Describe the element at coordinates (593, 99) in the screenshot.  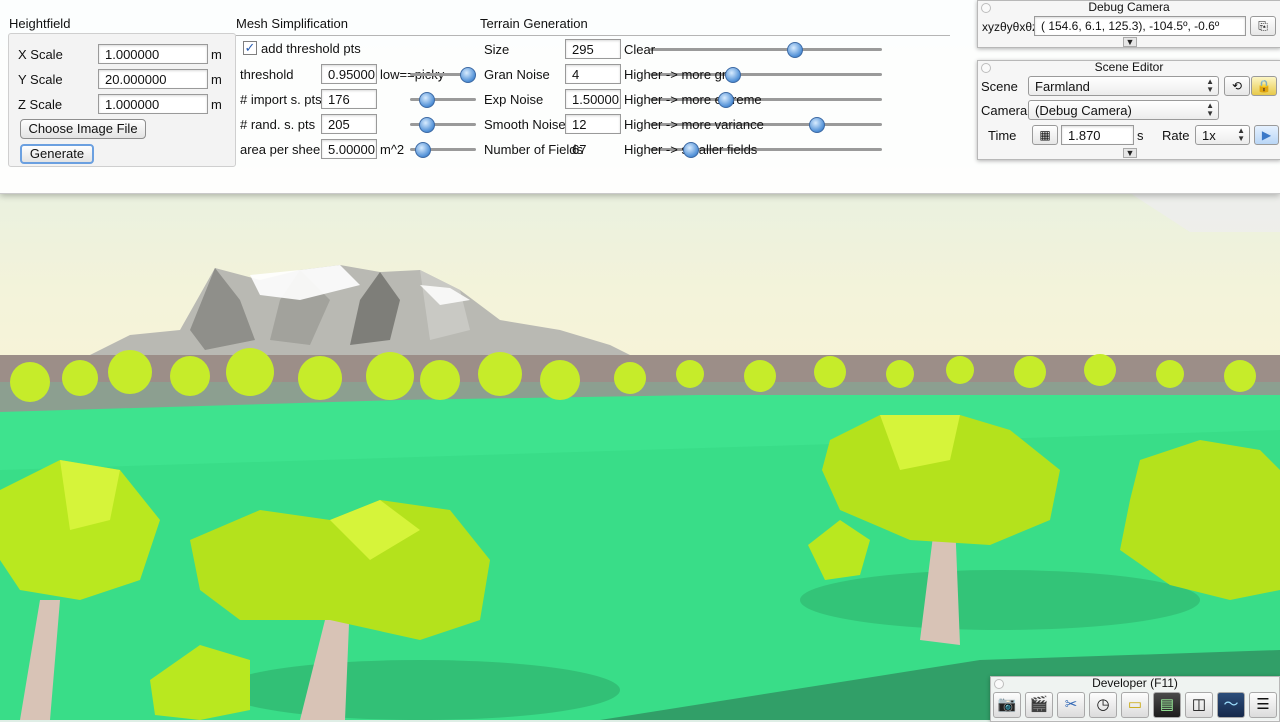
I see `exp-noise-input: 1.50000` at that location.